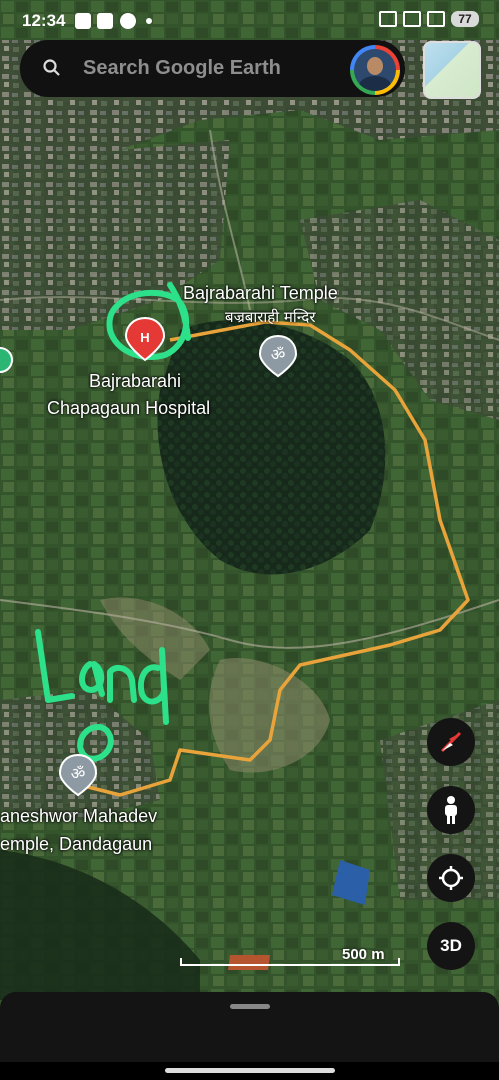  What do you see at coordinates (250, 1006) in the screenshot?
I see `drag-handle` at bounding box center [250, 1006].